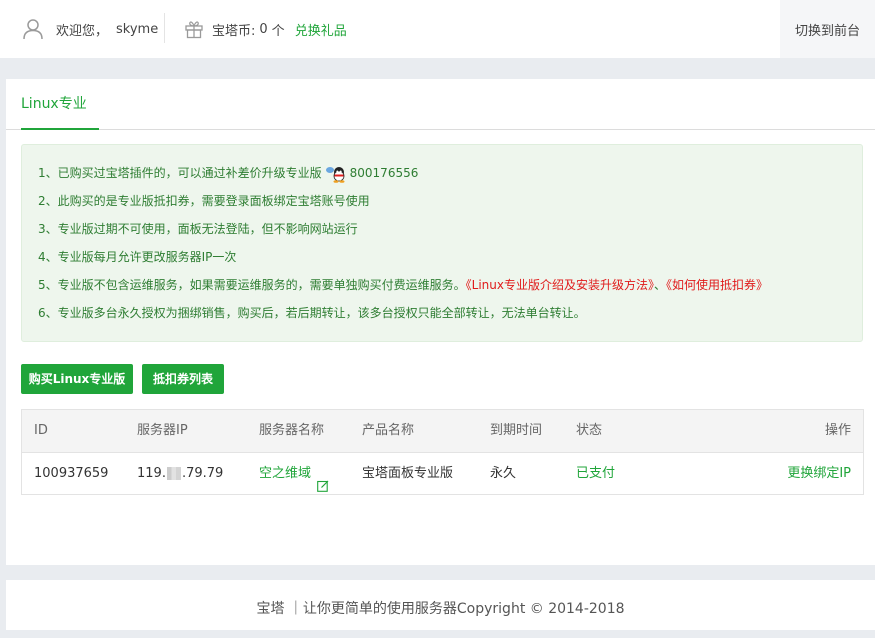  Describe the element at coordinates (278, 31) in the screenshot. I see `coin-unit: 个` at that location.